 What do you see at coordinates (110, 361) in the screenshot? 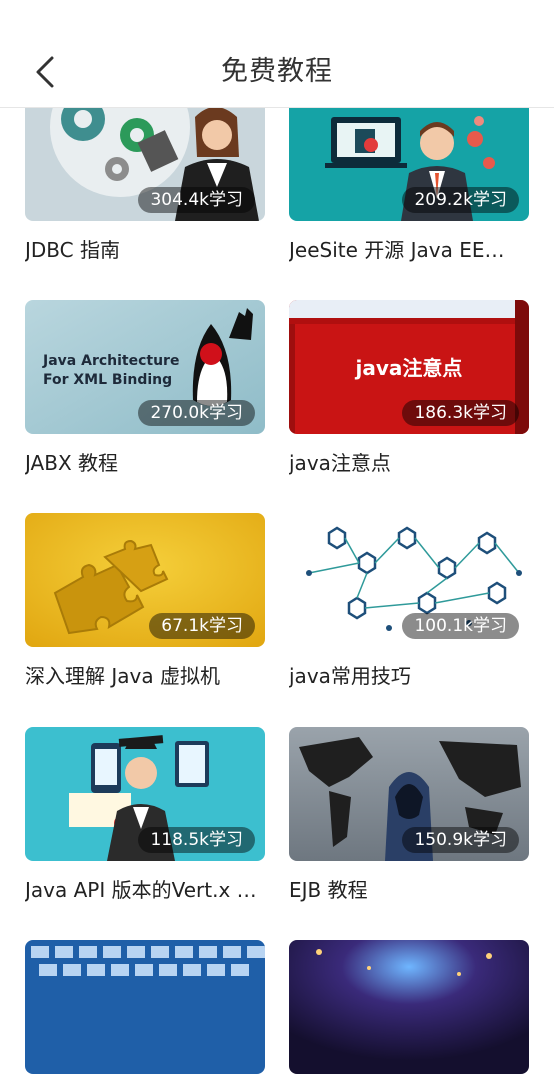
I see `thumbnail-caption: Java Architecture` at bounding box center [110, 361].